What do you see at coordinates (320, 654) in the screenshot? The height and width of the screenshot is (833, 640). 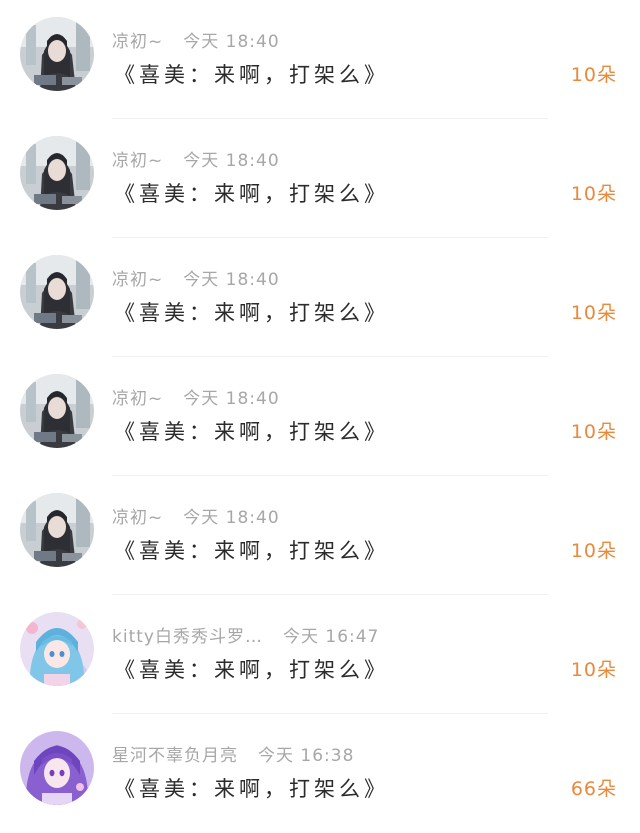 I see `list-item: kitty白秀秀斗罗… 今天 16:47 《喜美：来啊，打架么》 10朵` at bounding box center [320, 654].